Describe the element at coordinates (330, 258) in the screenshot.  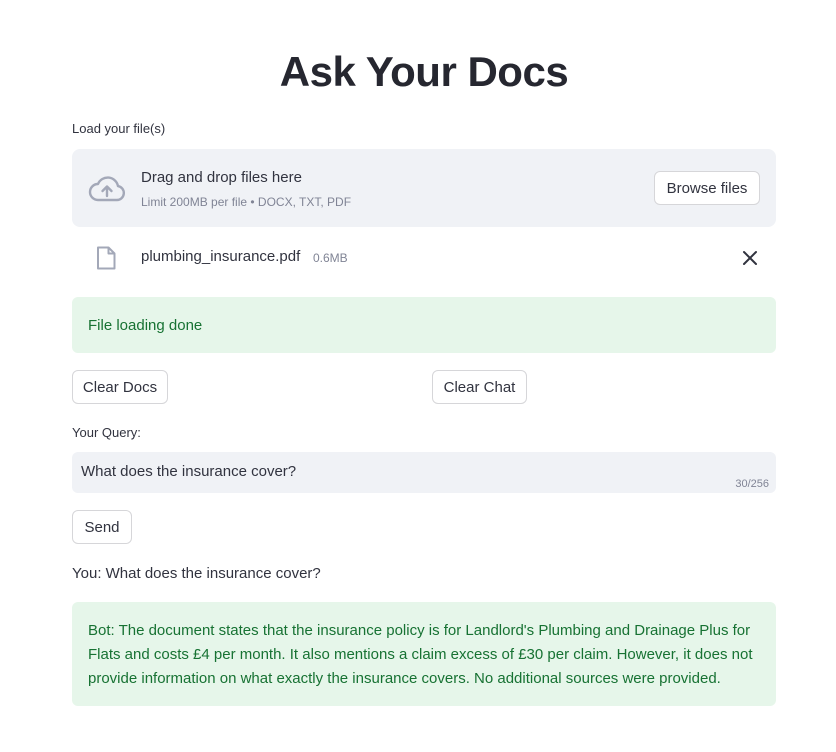
I see `uploaded-file-size: 0.6MB` at that location.